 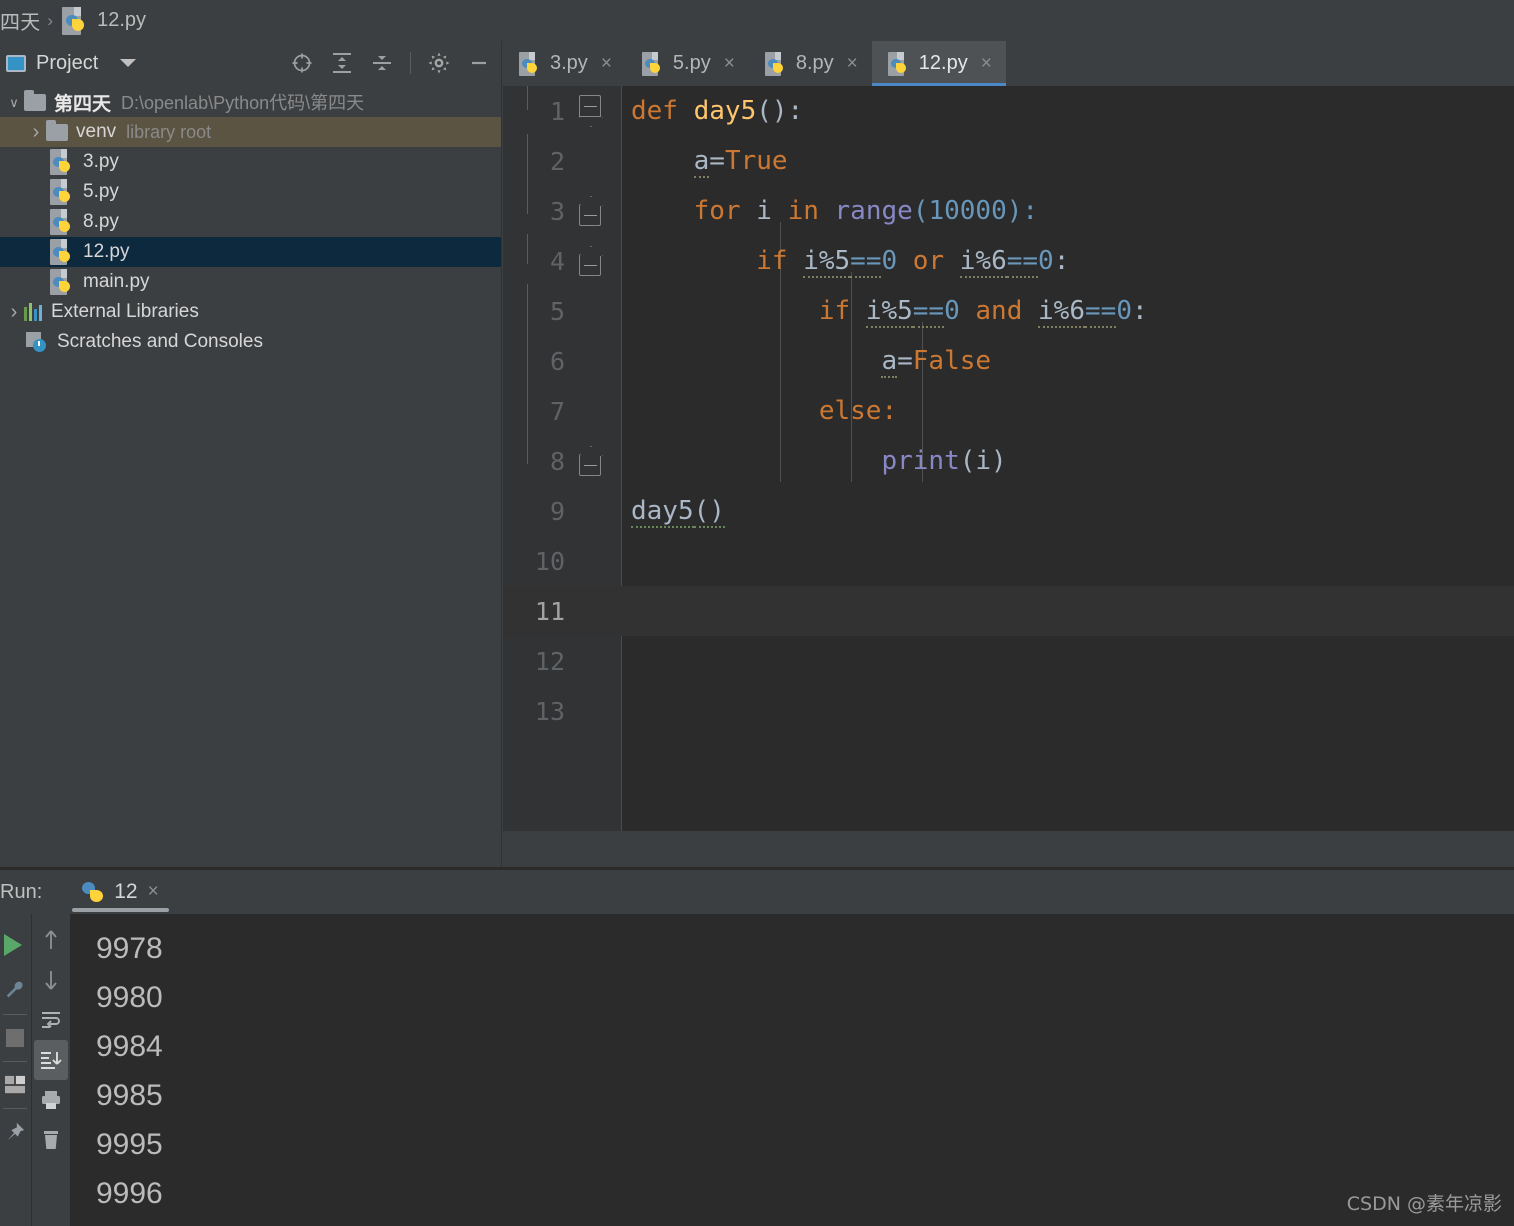 What do you see at coordinates (250, 162) in the screenshot?
I see `tree-item-3py: 3.py` at bounding box center [250, 162].